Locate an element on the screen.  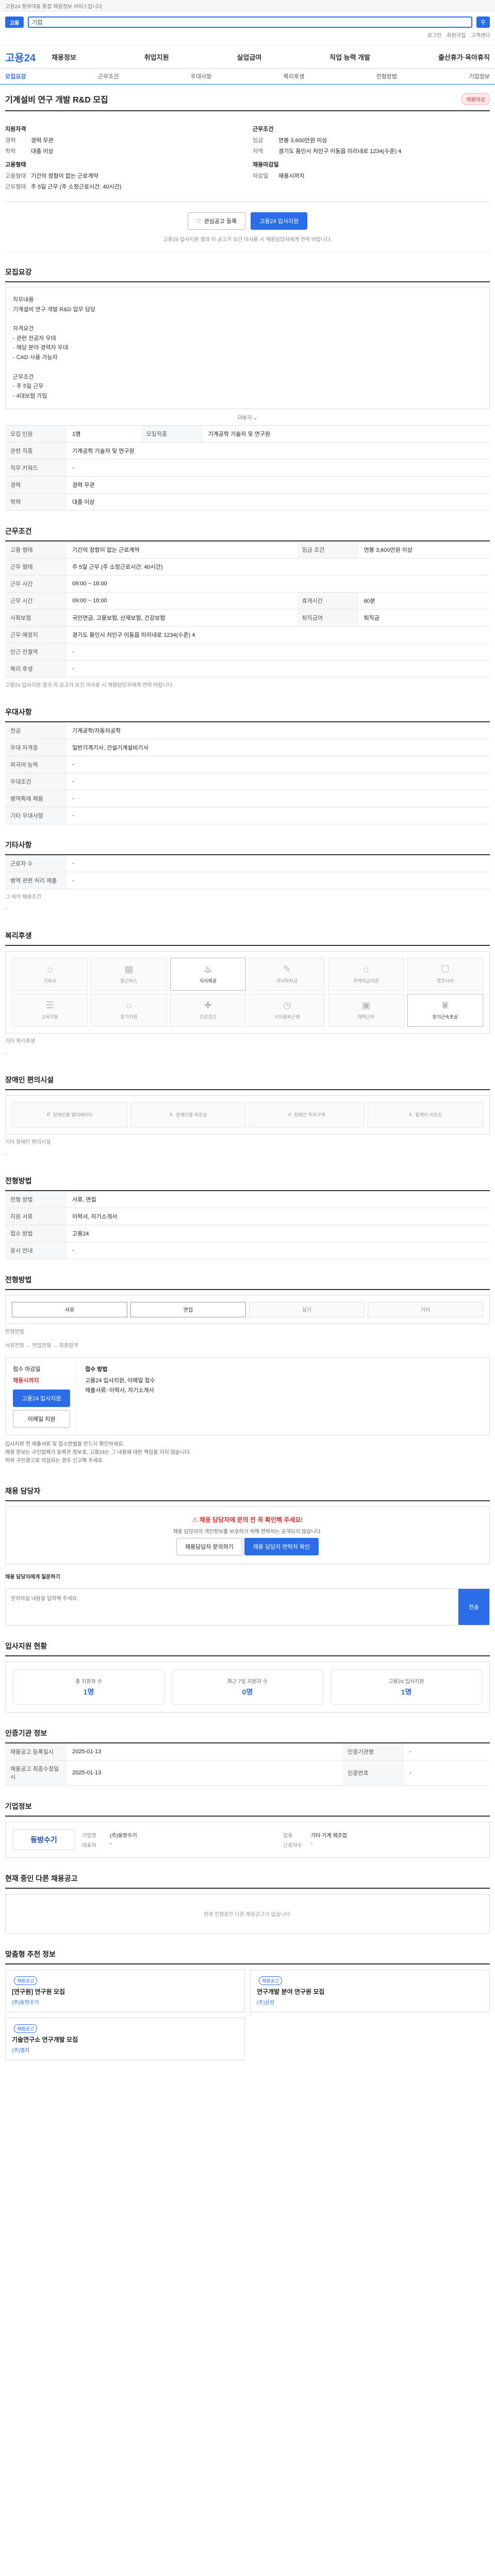
nav-item-training: 직업 능력 개발 is located at coordinates (349, 57).